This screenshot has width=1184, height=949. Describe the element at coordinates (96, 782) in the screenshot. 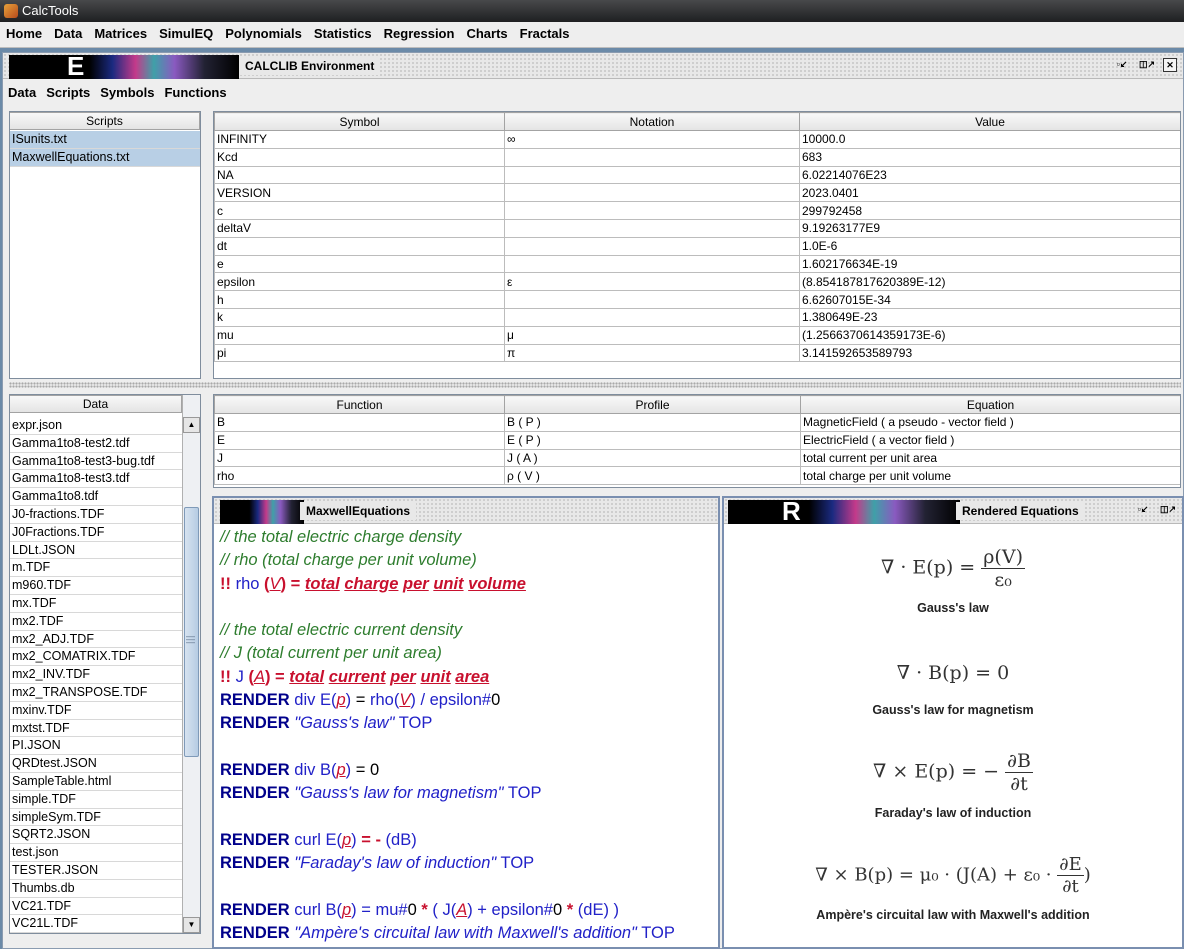

I see `data-list-item: SampleTable.html` at that location.